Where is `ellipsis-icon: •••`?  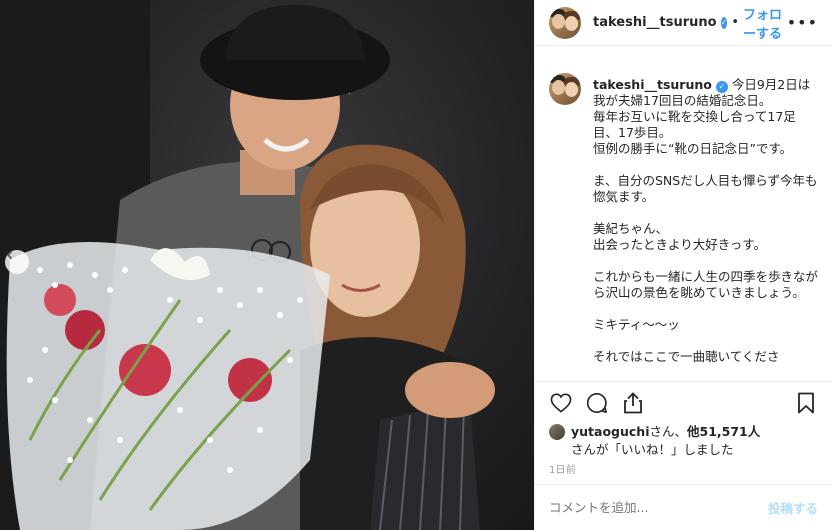
ellipsis-icon: ••• is located at coordinates (802, 22).